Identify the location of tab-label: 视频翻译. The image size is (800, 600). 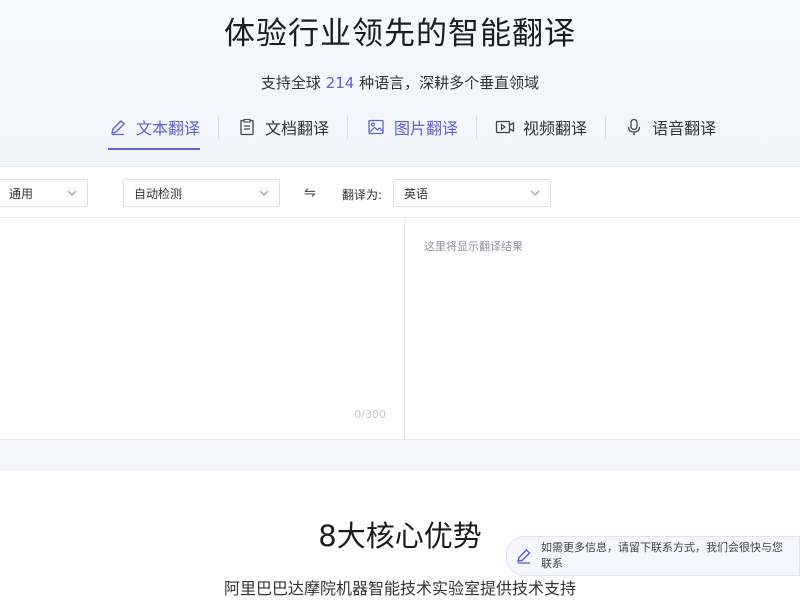
(555, 128).